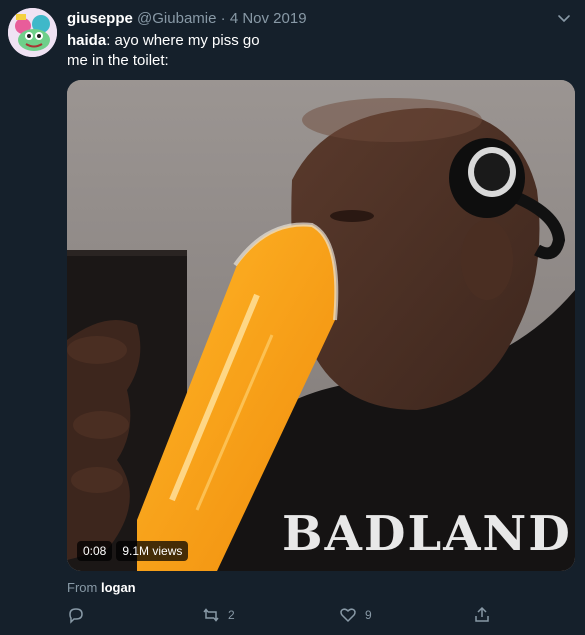 This screenshot has height=635, width=585. Describe the element at coordinates (76, 616) in the screenshot. I see `reply-icon` at that location.